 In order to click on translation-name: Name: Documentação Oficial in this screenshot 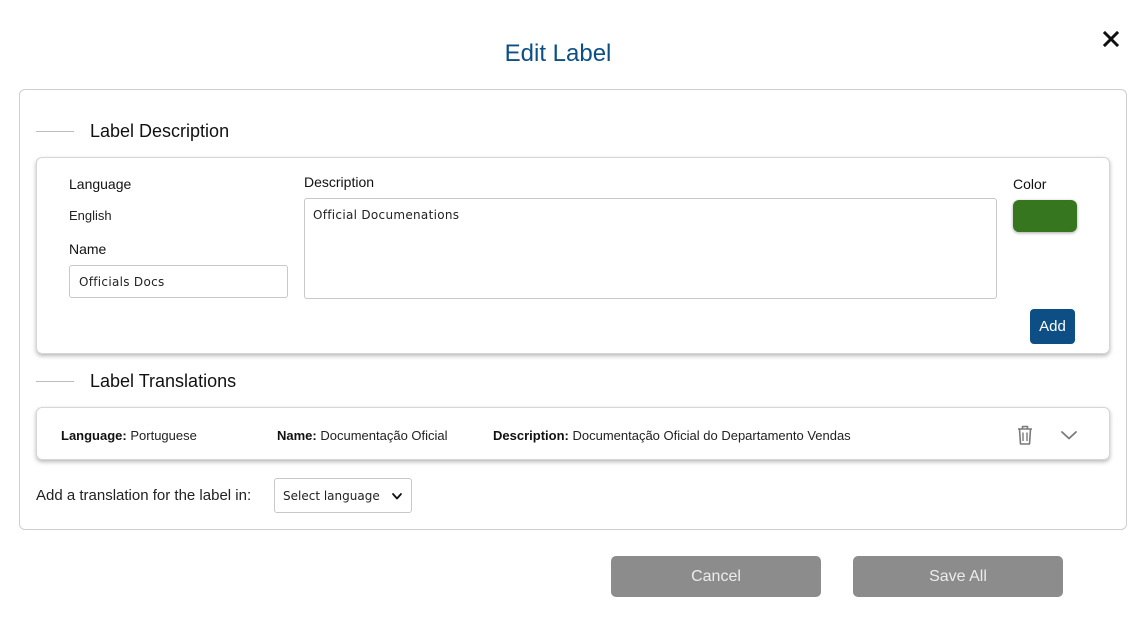, I will do `click(362, 435)`.